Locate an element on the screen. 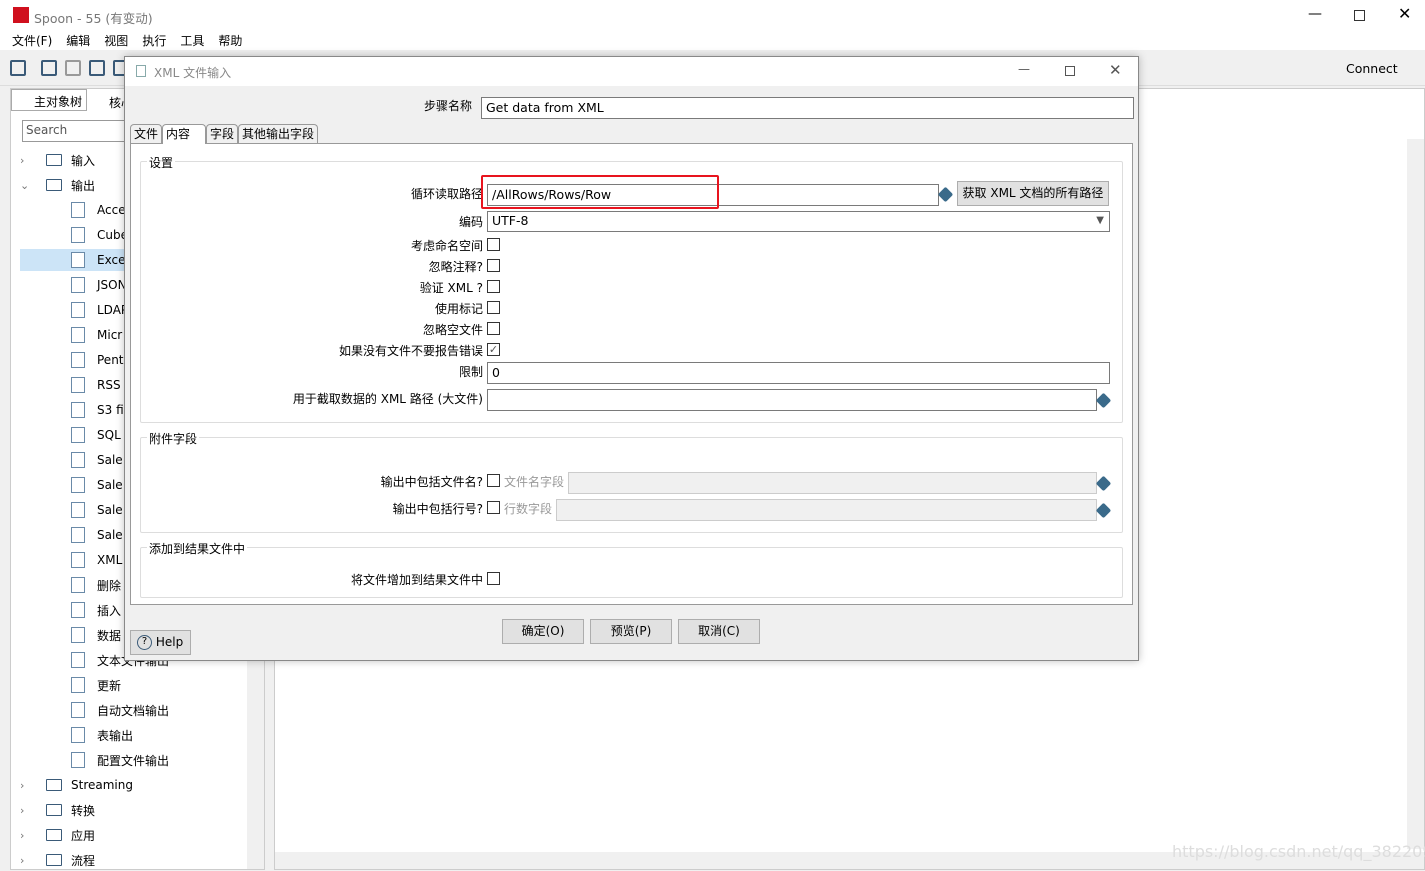 This screenshot has width=1425, height=871. connect-button: Connect is located at coordinates (1372, 68).